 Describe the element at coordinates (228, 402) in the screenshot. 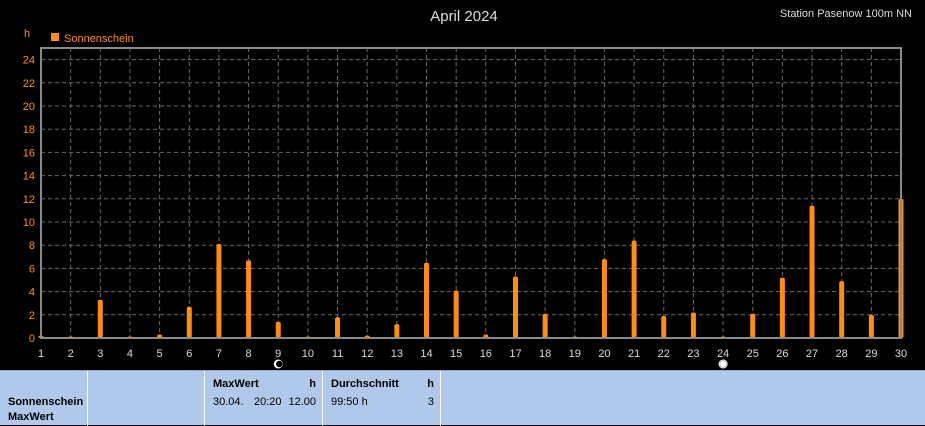

I see `maxwert-date: 30.04.` at that location.